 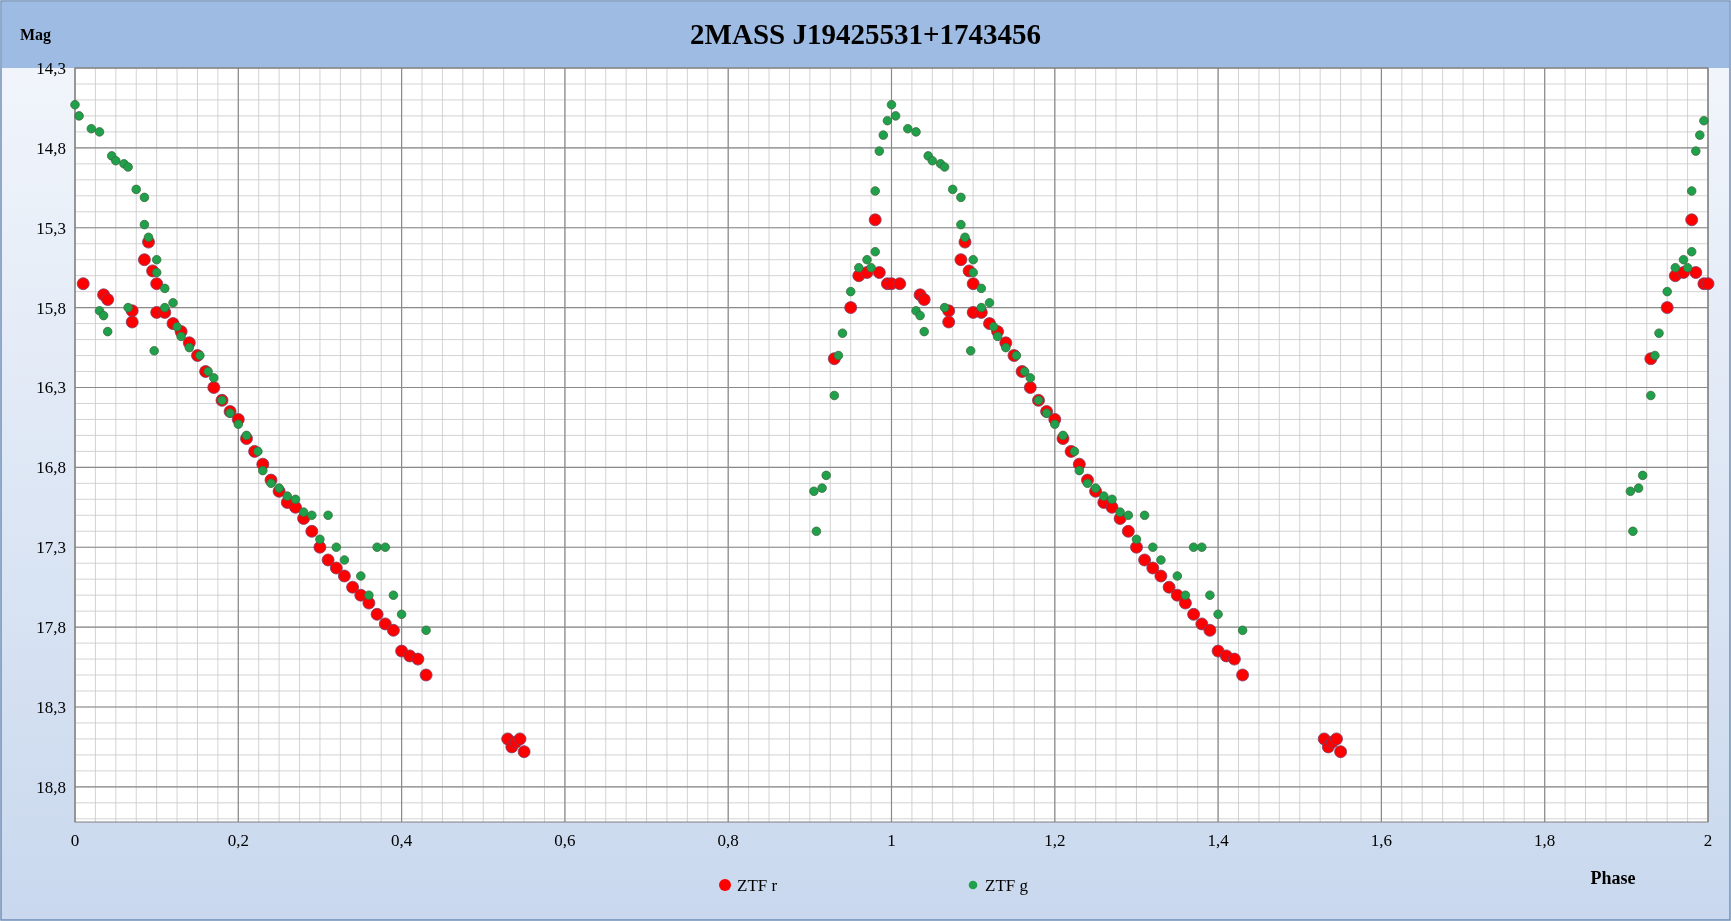 I want to click on tick-label: 0,4, so click(x=402, y=840).